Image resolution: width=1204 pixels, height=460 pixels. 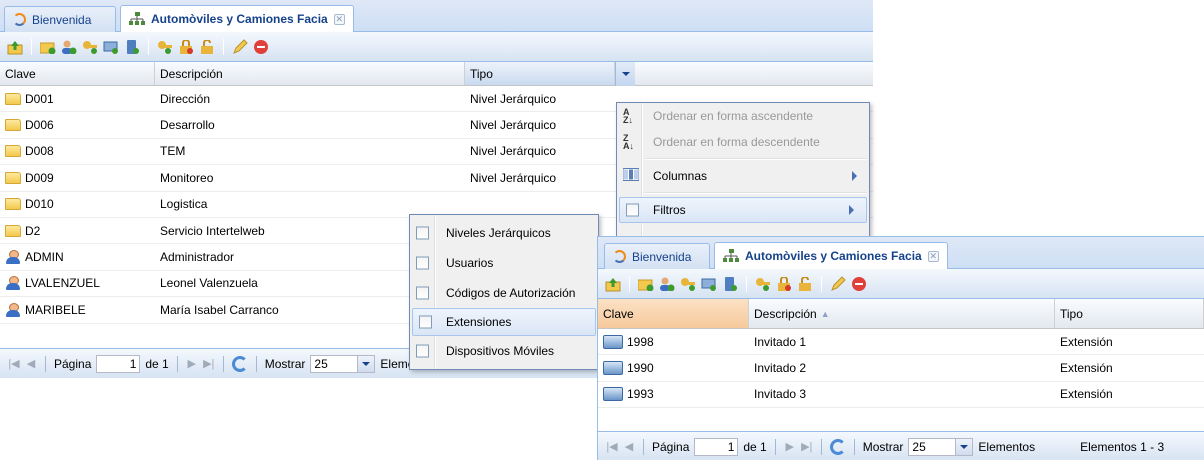 What do you see at coordinates (33, 230) in the screenshot?
I see `cell-clave: D2` at bounding box center [33, 230].